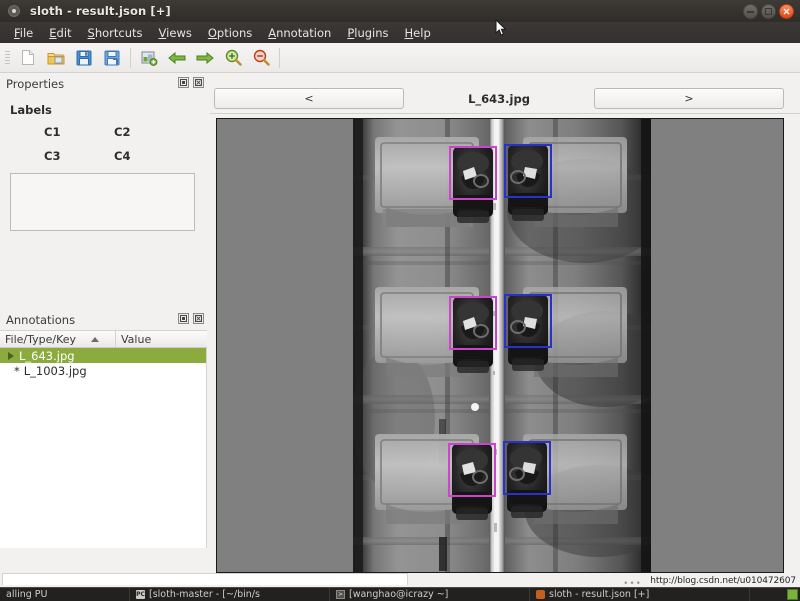 The width and height of the screenshot is (800, 601). I want to click on taskbar-item-sloth-master: PC [sloth-master - [~/bin/s, so click(230, 594).